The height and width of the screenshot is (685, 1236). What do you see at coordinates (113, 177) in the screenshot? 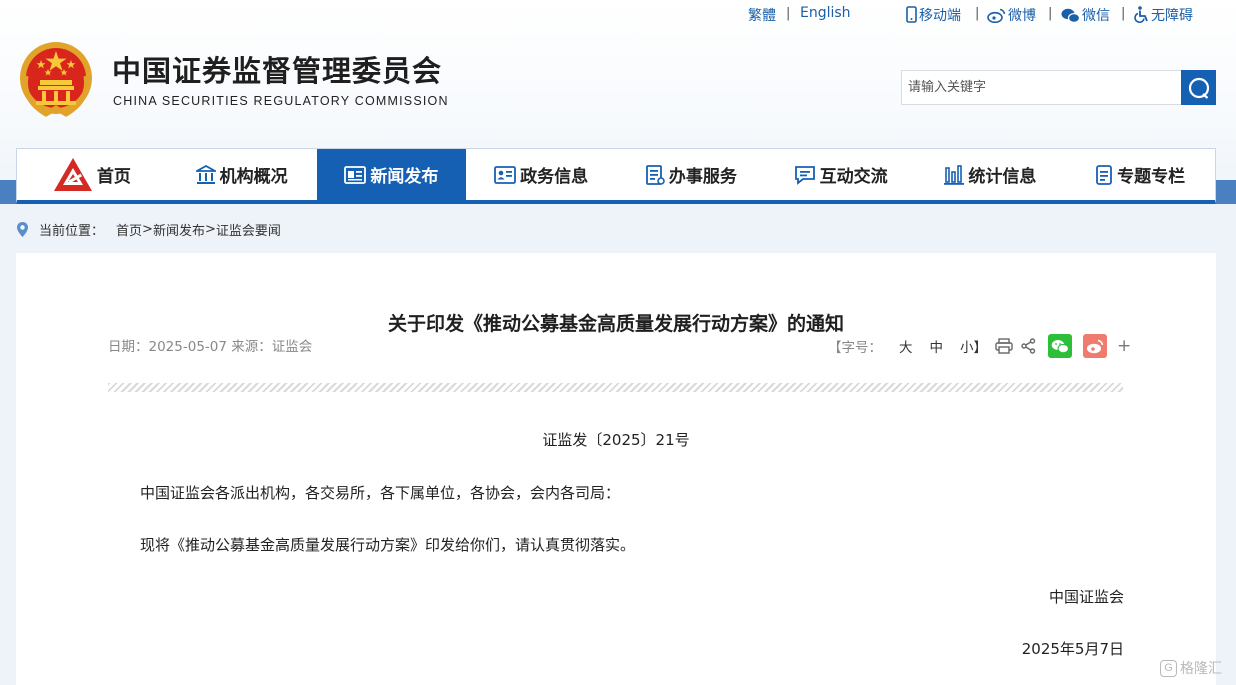
I see `nav-item-label: 首页` at bounding box center [113, 177].